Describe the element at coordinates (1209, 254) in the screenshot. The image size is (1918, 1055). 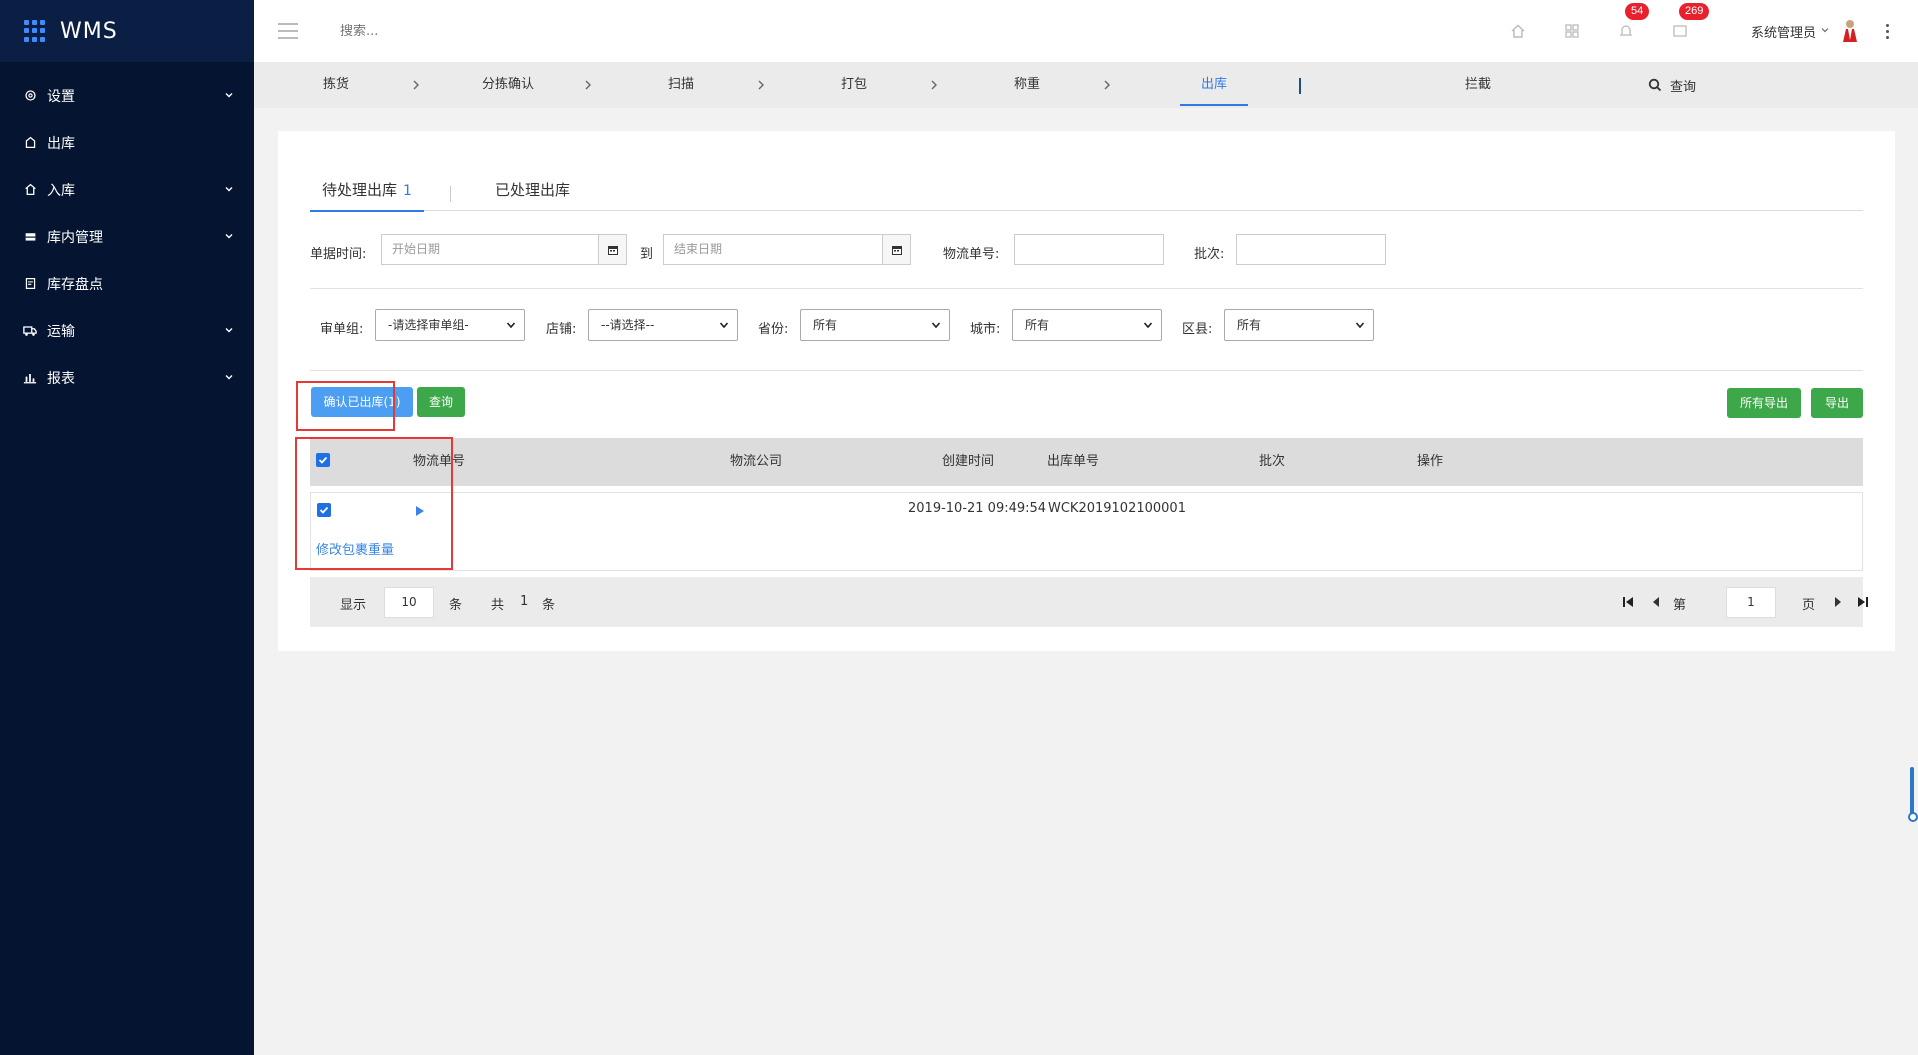
I see `batch-label: 批次:` at that location.